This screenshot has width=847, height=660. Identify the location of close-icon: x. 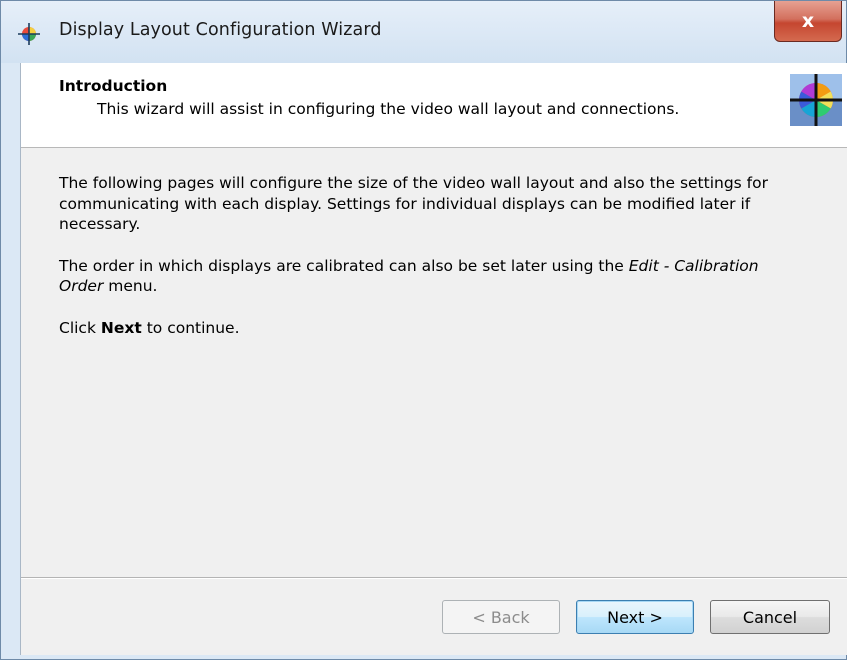
(808, 21).